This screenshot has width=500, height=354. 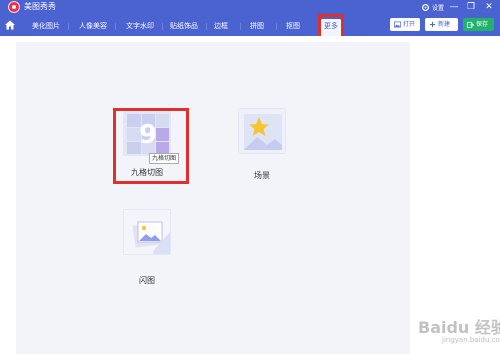 I want to click on scene-thumbnail, so click(x=262, y=131).